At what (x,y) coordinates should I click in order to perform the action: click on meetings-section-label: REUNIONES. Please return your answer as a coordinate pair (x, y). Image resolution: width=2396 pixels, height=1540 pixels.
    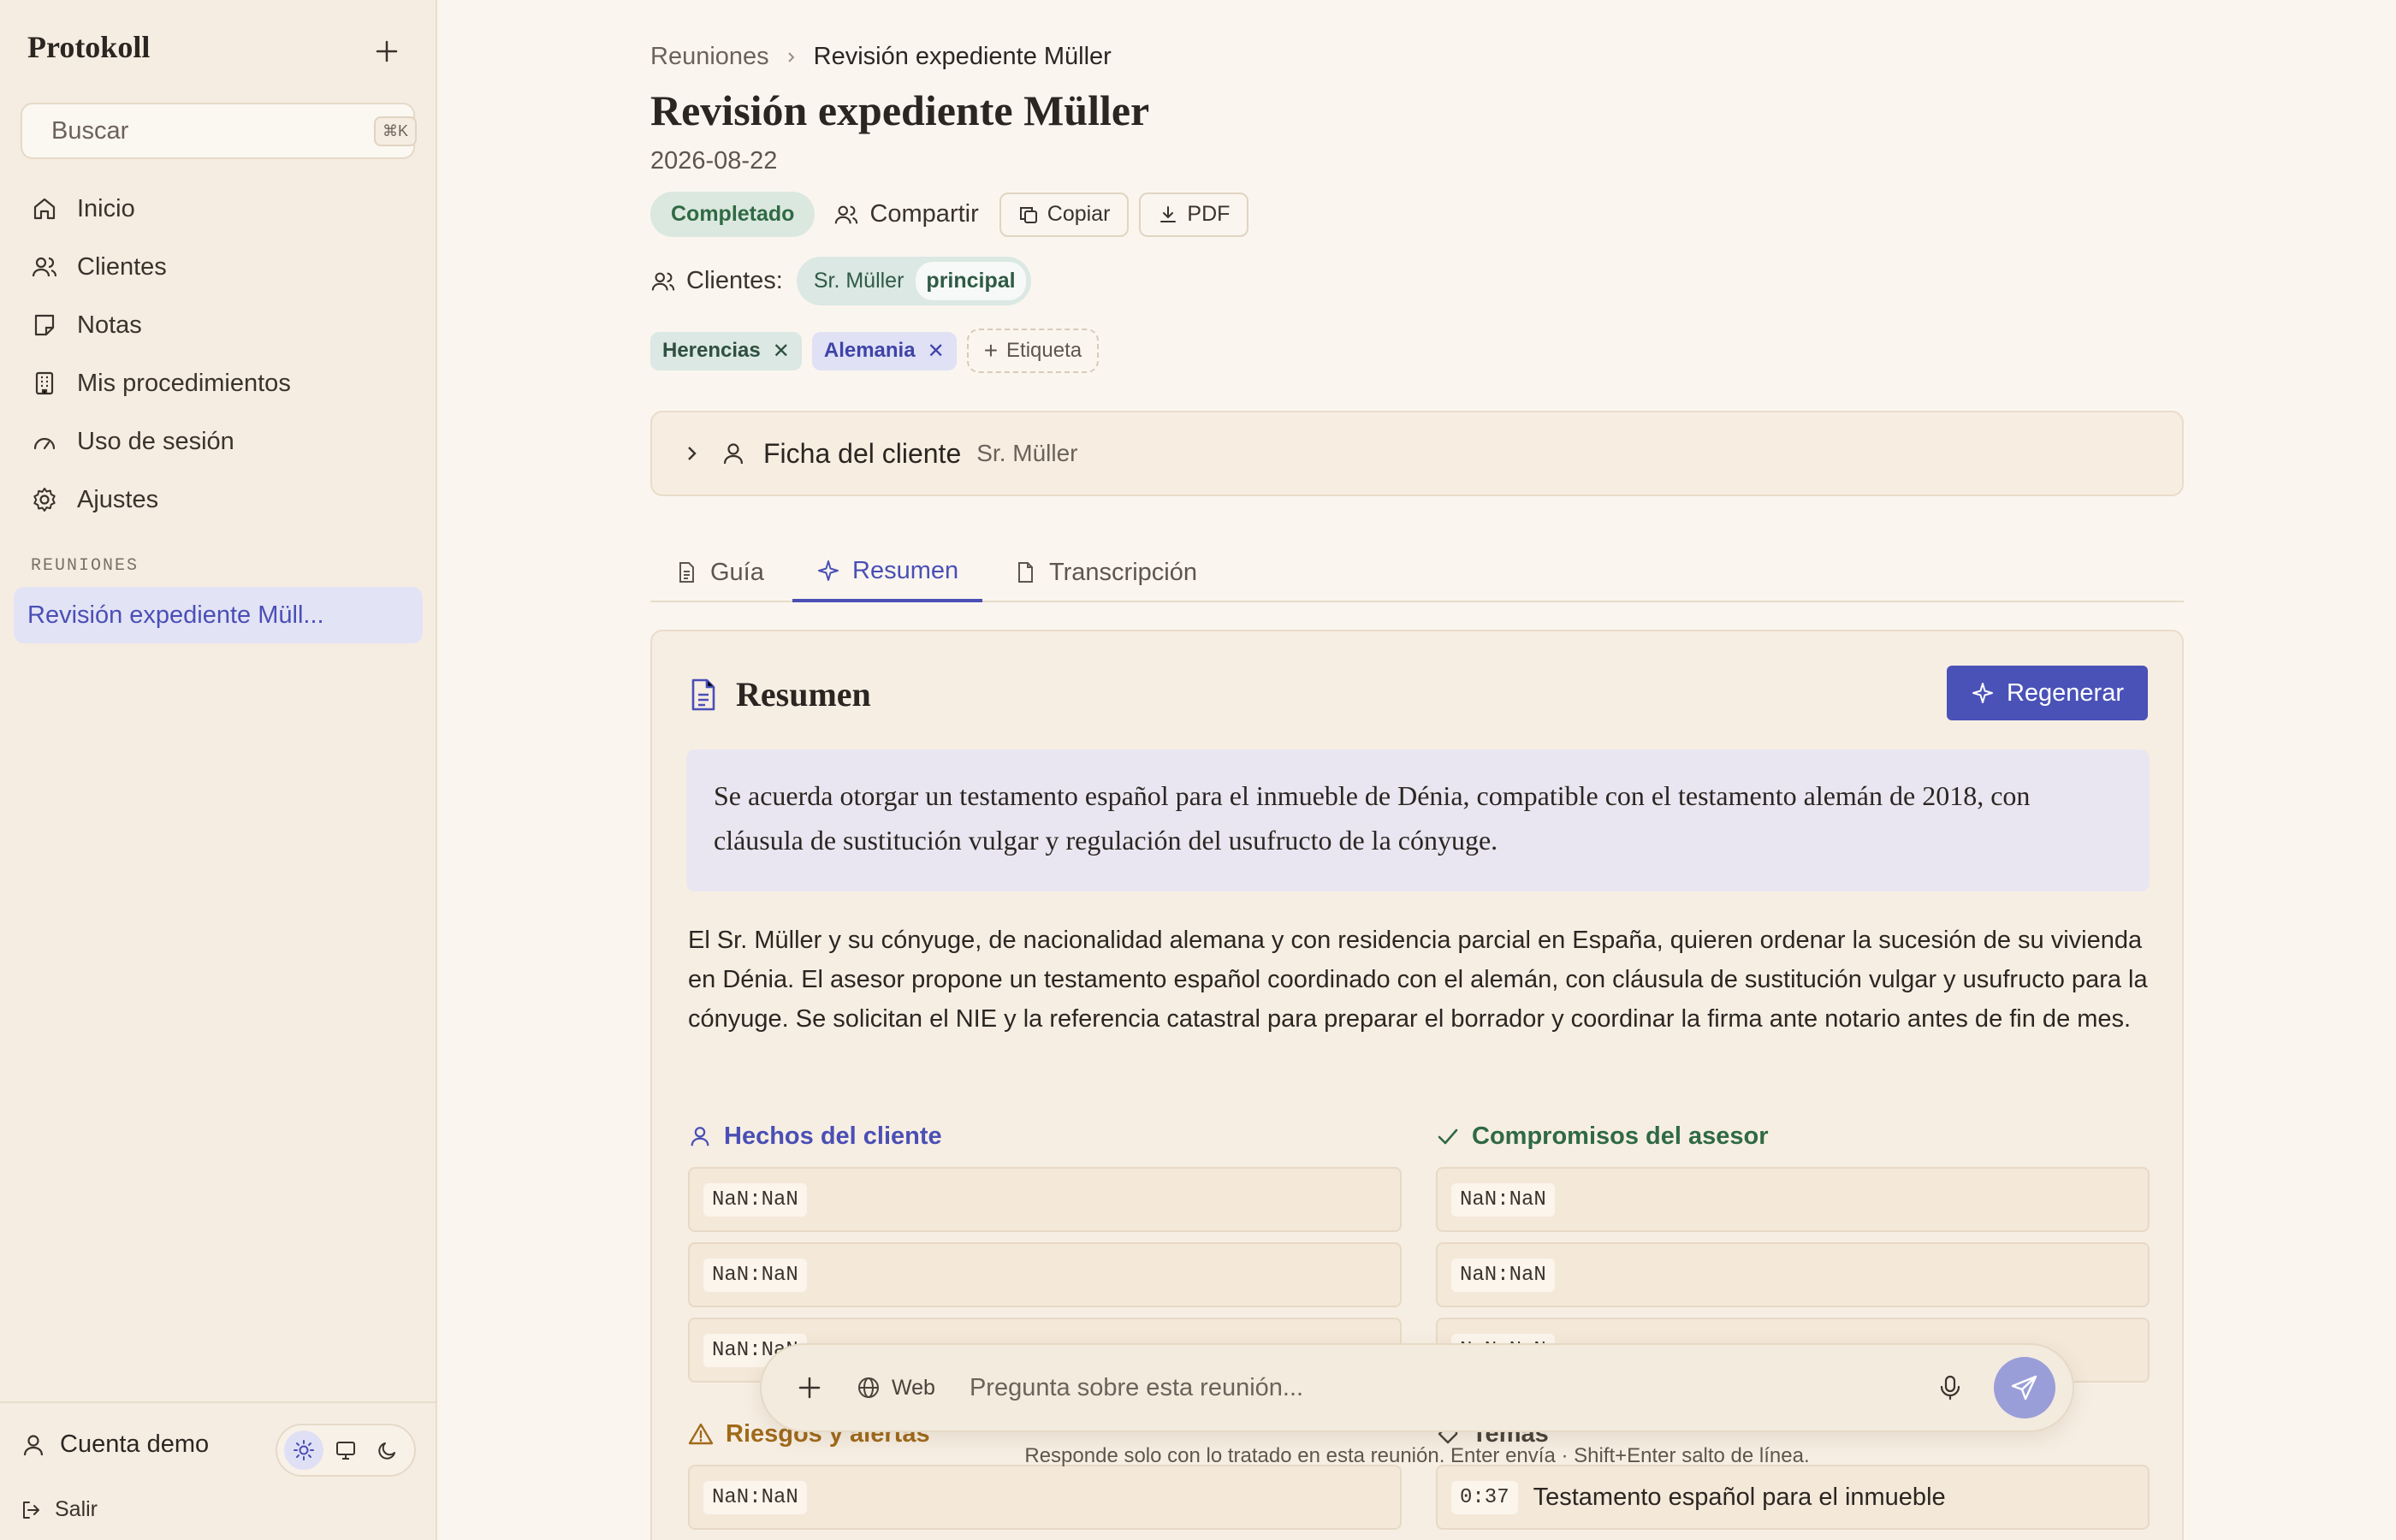
    Looking at the image, I should click on (85, 566).